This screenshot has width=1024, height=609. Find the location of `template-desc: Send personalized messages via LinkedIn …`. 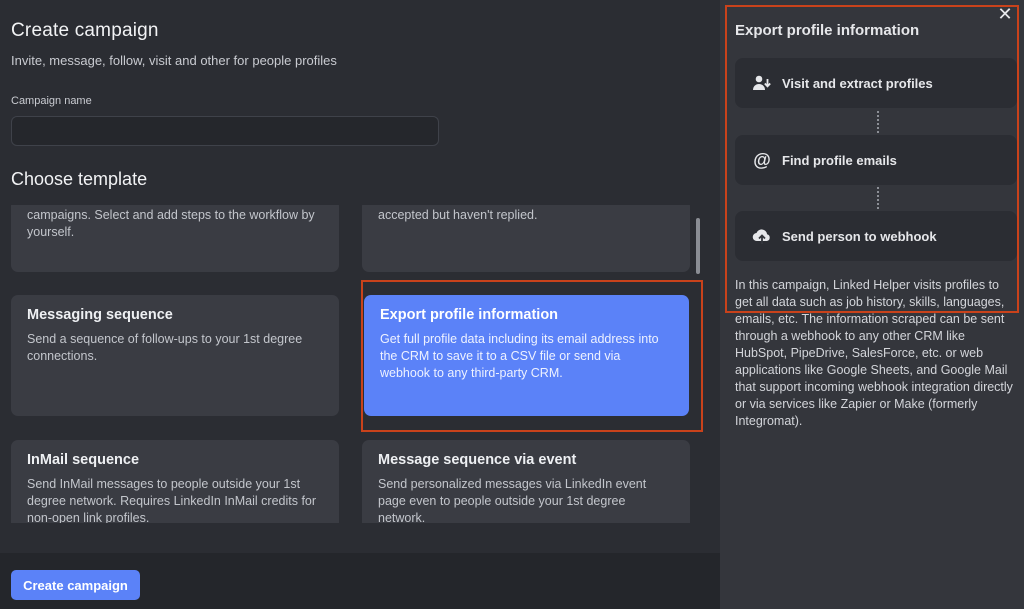

template-desc: Send personalized messages via LinkedIn … is located at coordinates (512, 500).